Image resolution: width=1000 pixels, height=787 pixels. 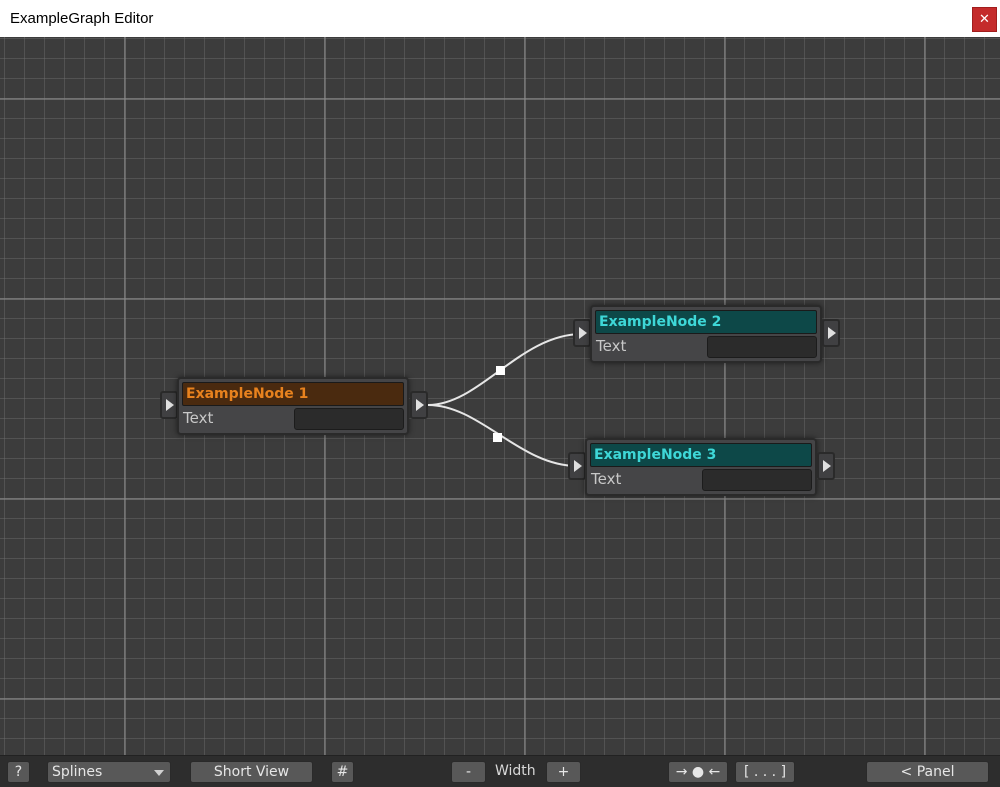 What do you see at coordinates (159, 773) in the screenshot?
I see `chevron-down-icon` at bounding box center [159, 773].